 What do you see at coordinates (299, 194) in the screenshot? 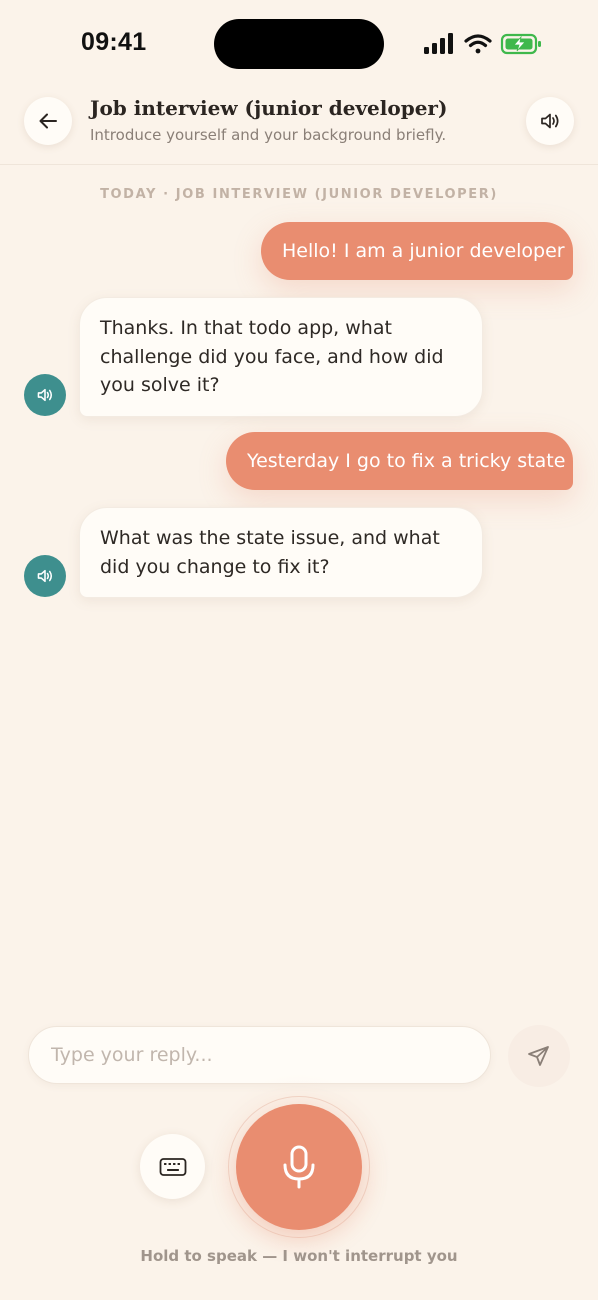
I see `date-separator: TODAY · JOB INTERVIEW (JUNIOR DEVELOPER)` at bounding box center [299, 194].